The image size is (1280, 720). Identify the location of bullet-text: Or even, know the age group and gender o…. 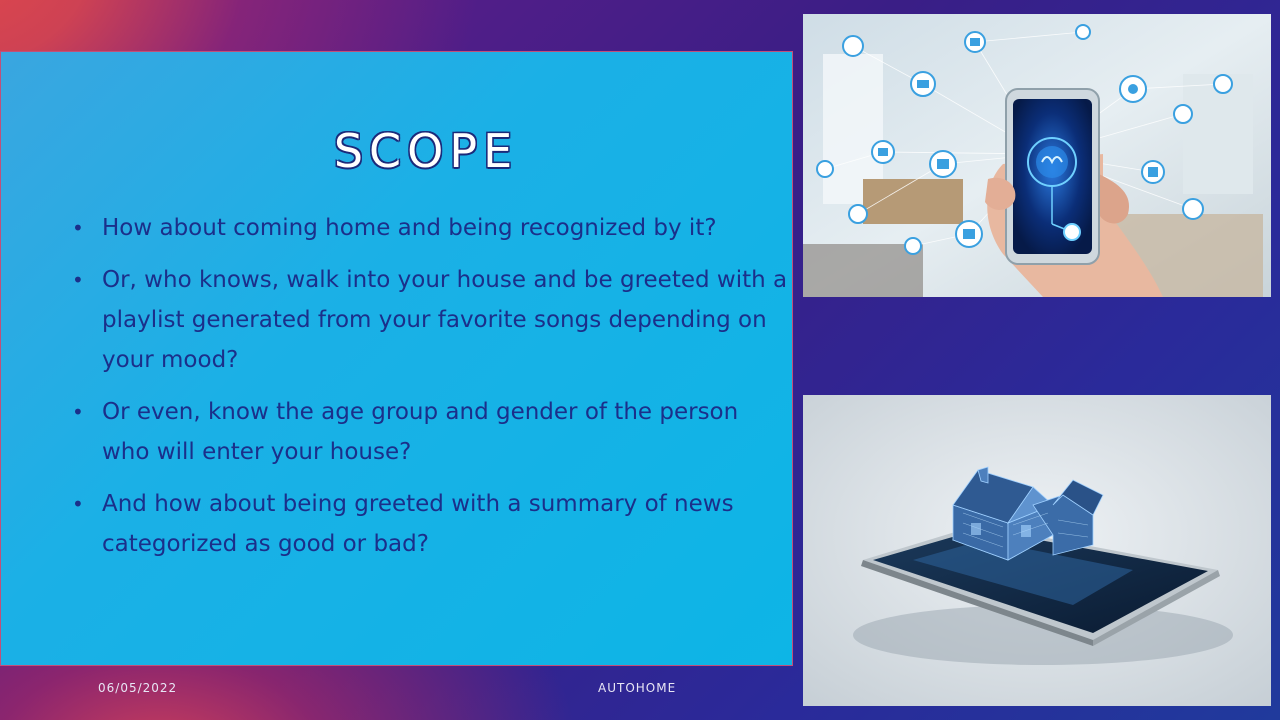
(420, 432).